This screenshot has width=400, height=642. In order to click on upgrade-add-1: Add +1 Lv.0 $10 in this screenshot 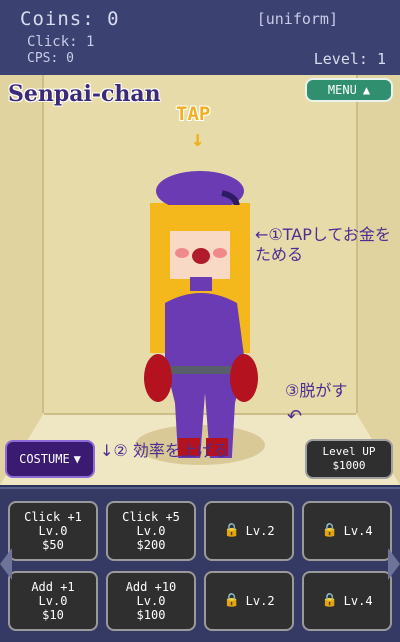, I will do `click(53, 601)`.